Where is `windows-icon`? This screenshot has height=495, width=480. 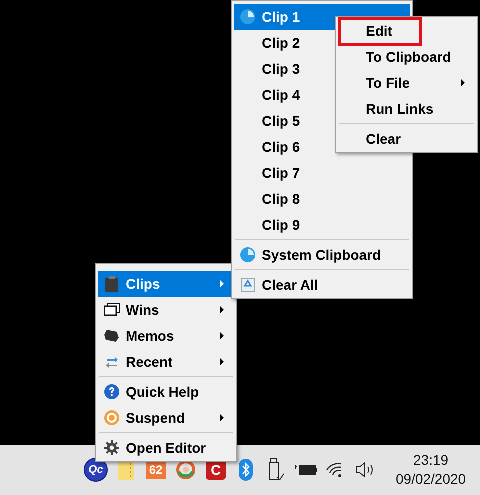 windows-icon is located at coordinates (112, 310).